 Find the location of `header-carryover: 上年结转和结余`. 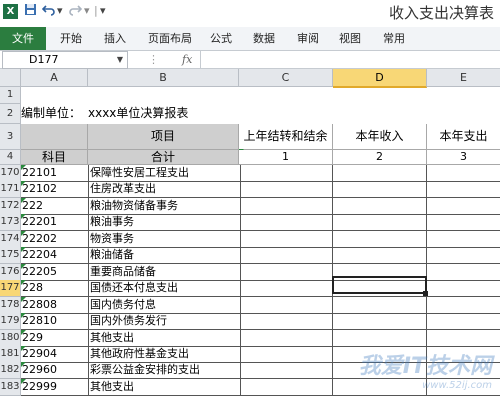

header-carryover: 上年结转和结余 is located at coordinates (286, 137).